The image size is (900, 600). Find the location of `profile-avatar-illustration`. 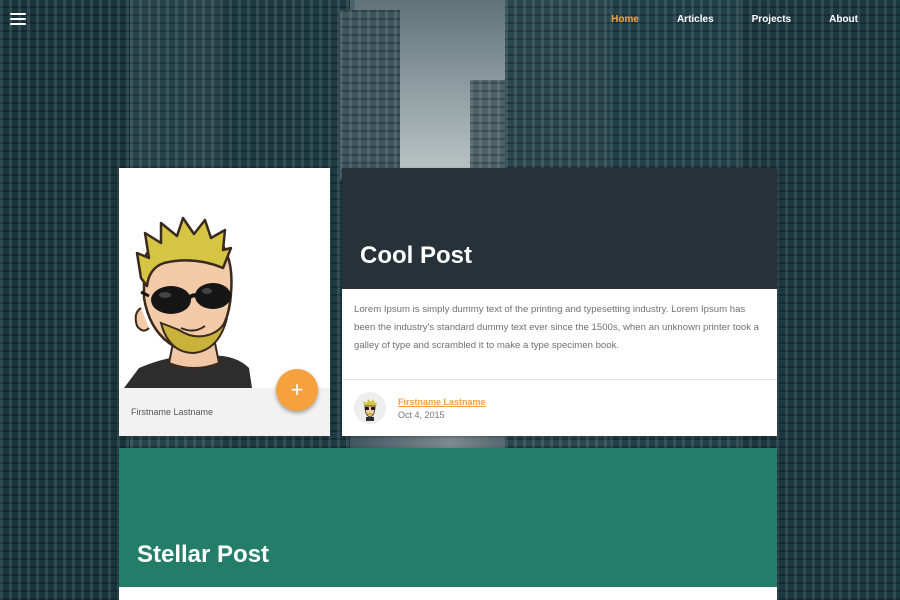

profile-avatar-illustration is located at coordinates (224, 278).